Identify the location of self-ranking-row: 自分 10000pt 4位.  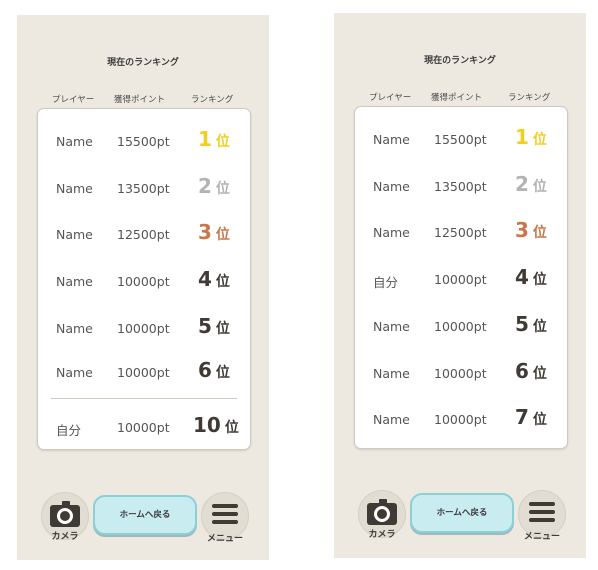
(461, 280).